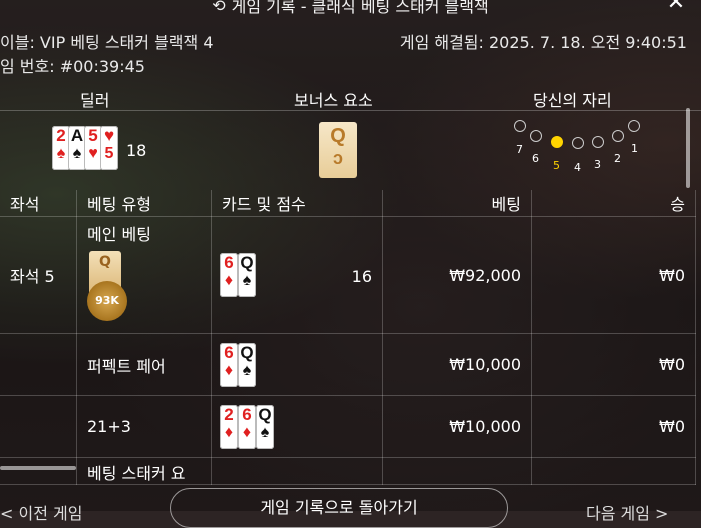  I want to click on resolved-time: 게임 해결됨: 2025. 7. 18. 오전 9:40:51, so click(543, 42).